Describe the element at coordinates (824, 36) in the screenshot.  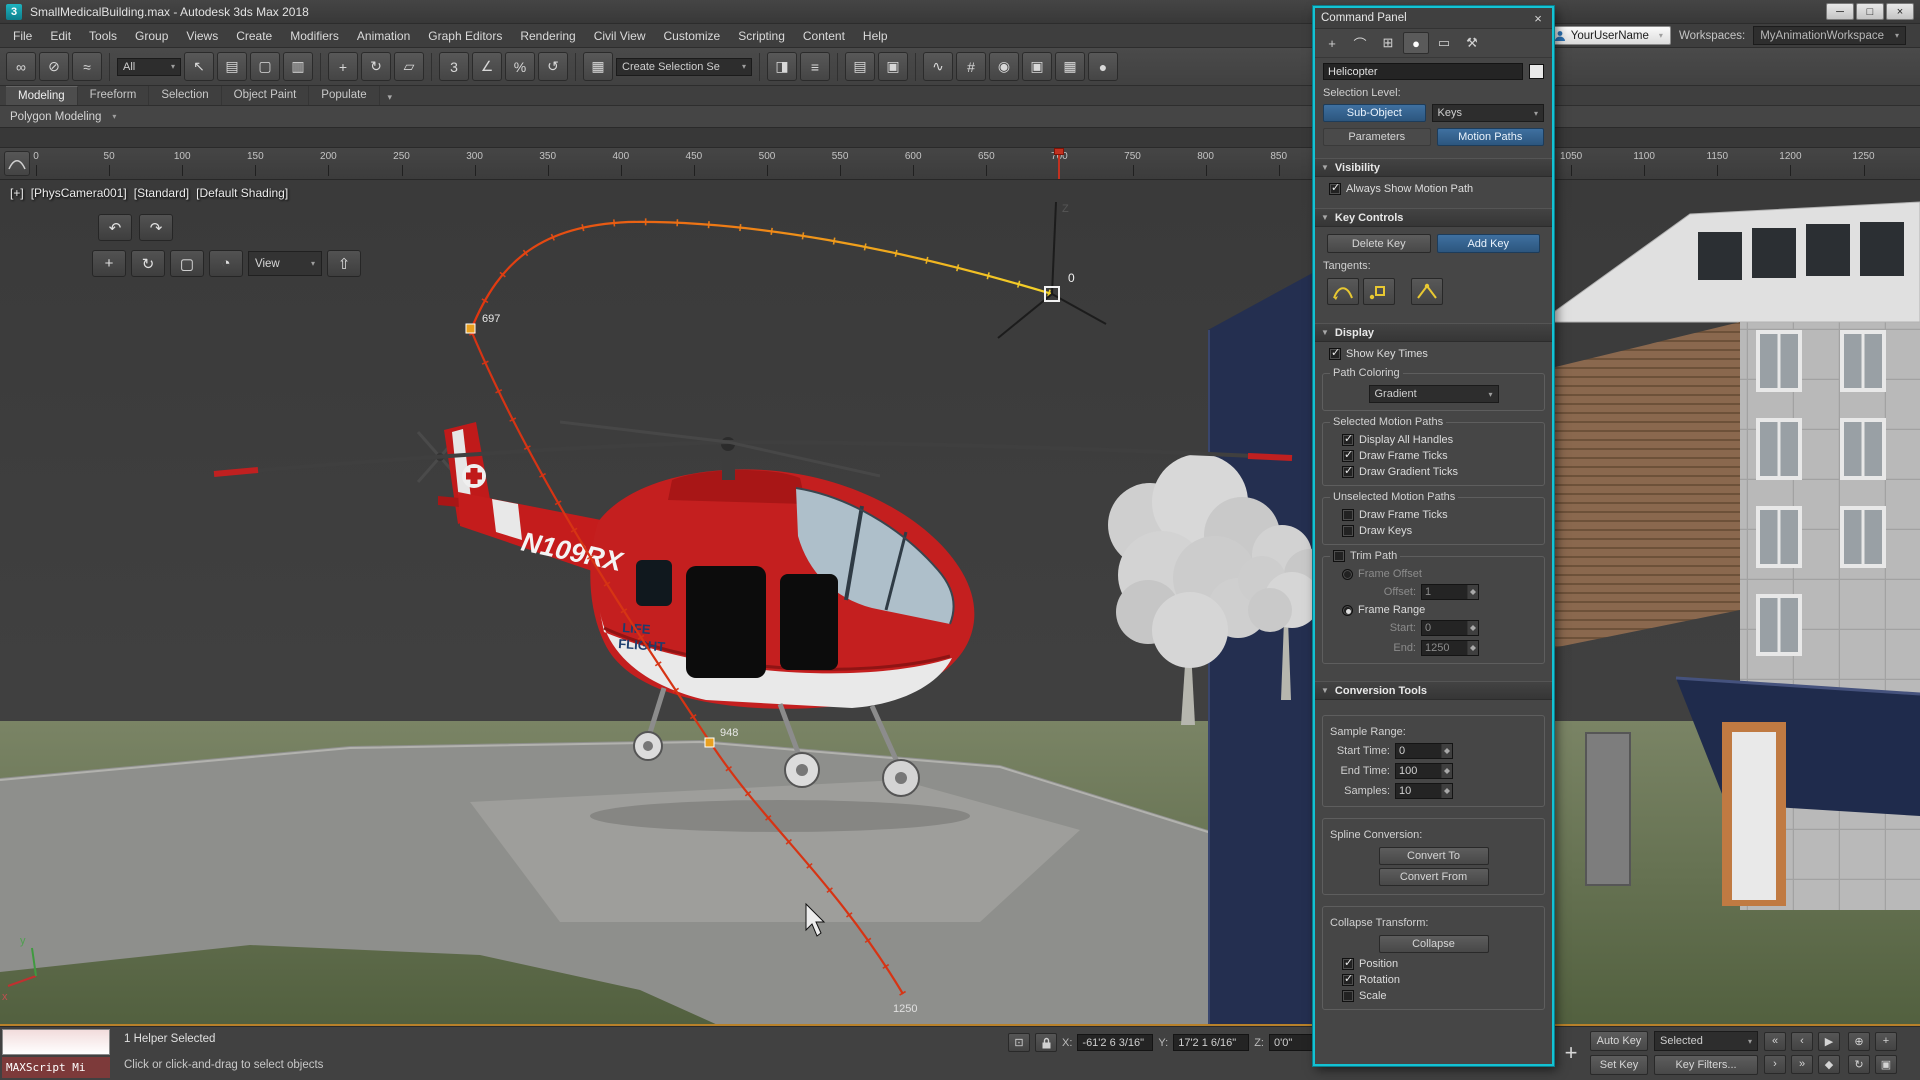
I see `menu-item-content: Content` at that location.